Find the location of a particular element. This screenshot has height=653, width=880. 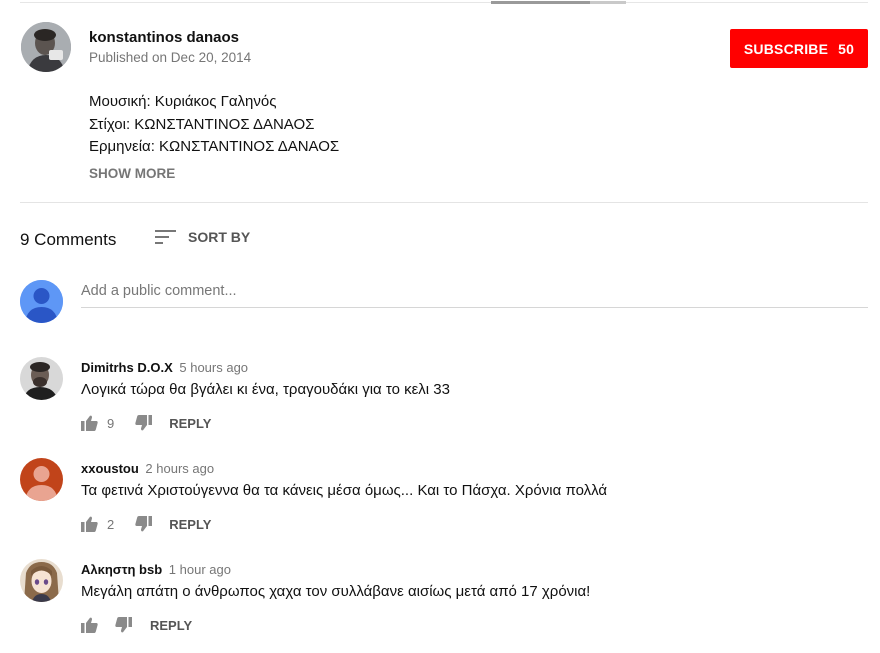

comment-author: Dimitrhs D.O.X is located at coordinates (127, 367).